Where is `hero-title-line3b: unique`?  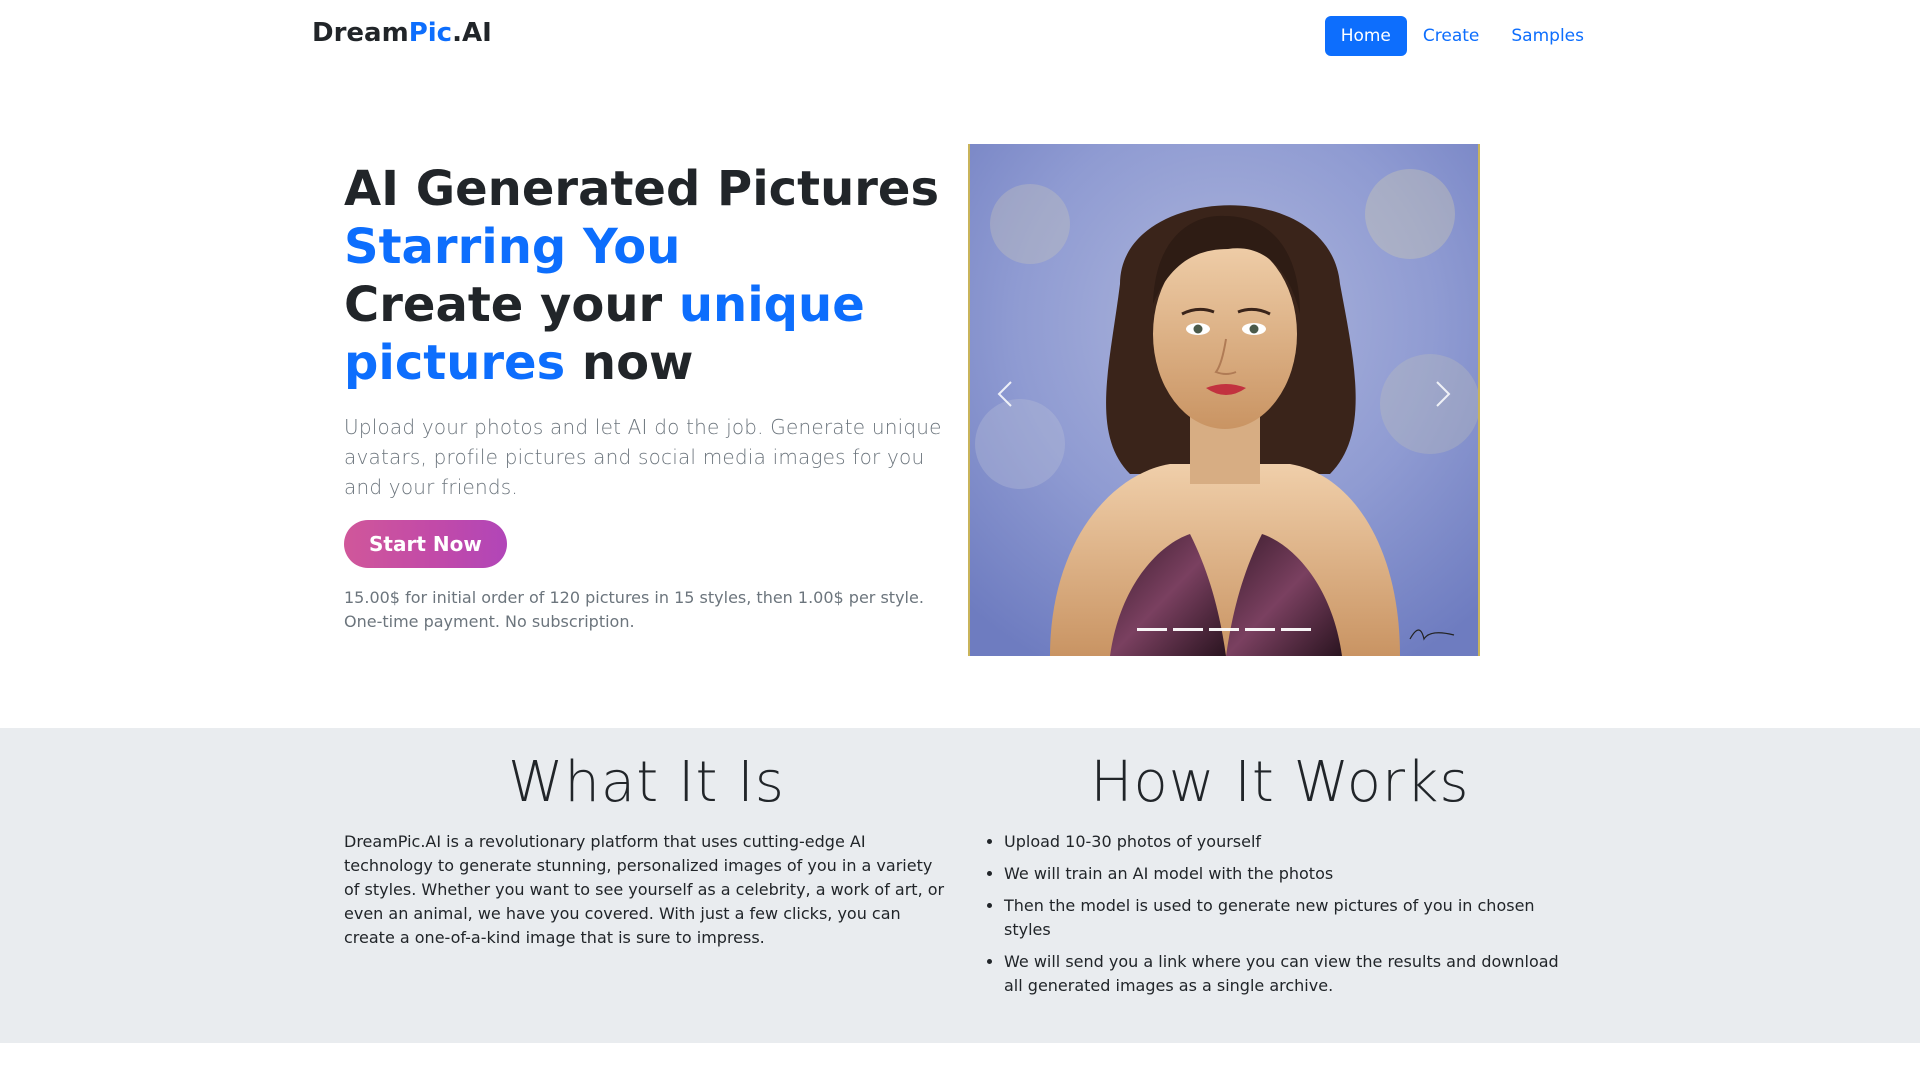 hero-title-line3b: unique is located at coordinates (771, 305).